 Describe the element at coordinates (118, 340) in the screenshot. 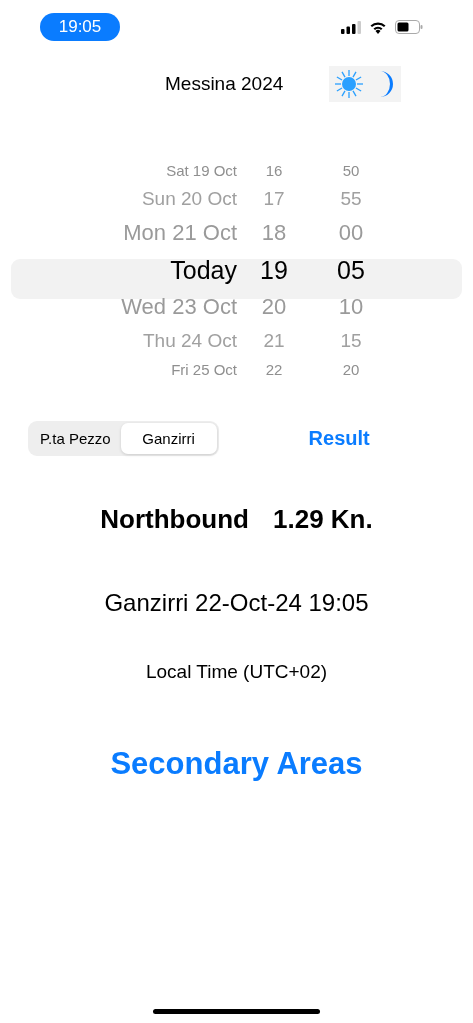

I see `picker-date: Thu 24 Oct` at that location.